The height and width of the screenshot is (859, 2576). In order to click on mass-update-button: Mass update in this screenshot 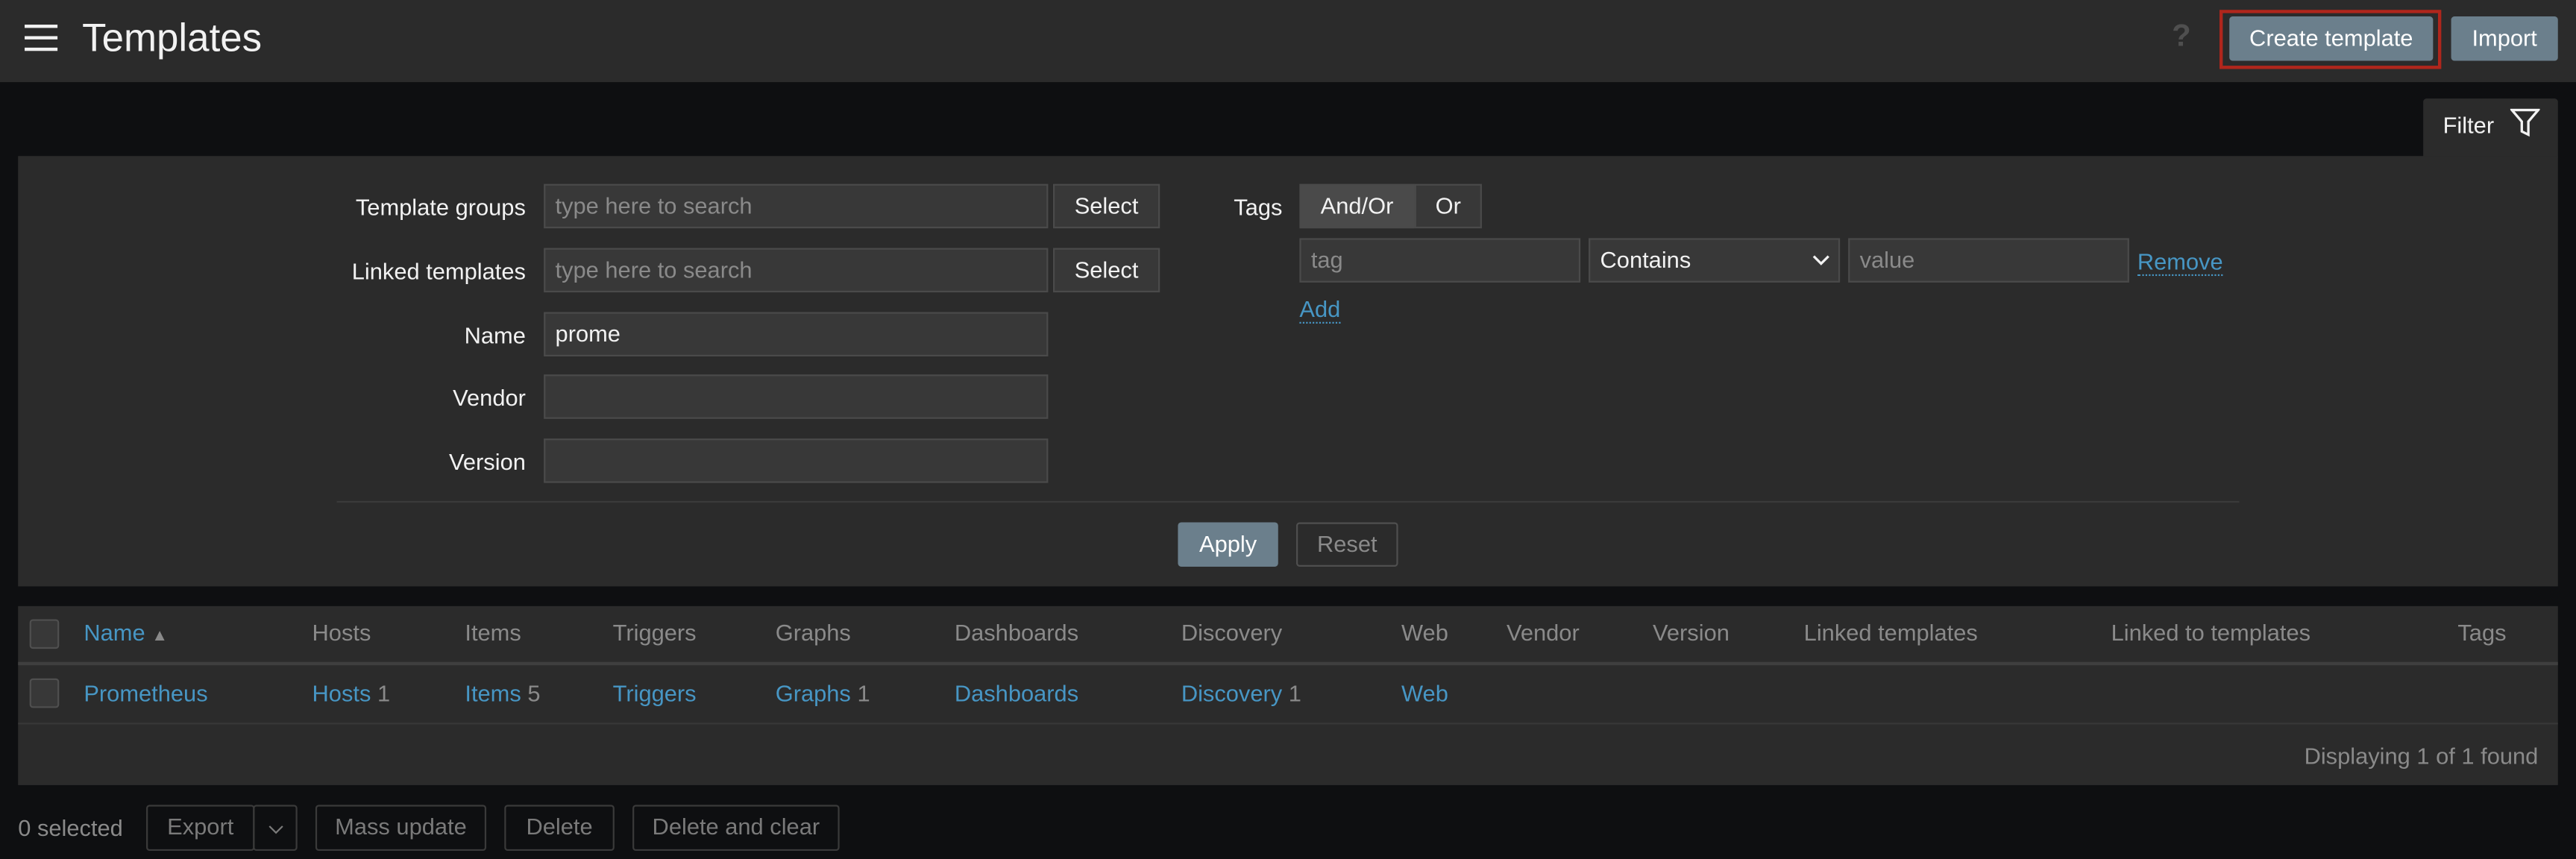, I will do `click(401, 829)`.